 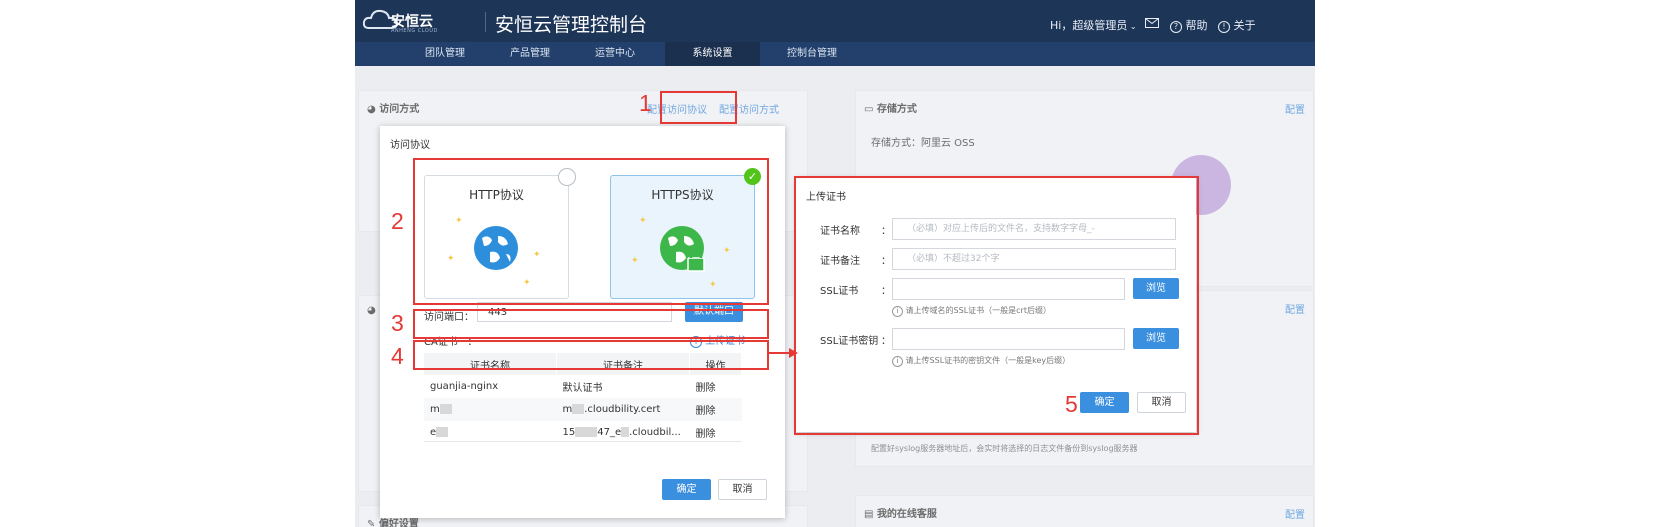 I want to click on main-nav: 团队管理 产品管理 运营中心 系统设置 控制台管理, so click(x=835, y=54).